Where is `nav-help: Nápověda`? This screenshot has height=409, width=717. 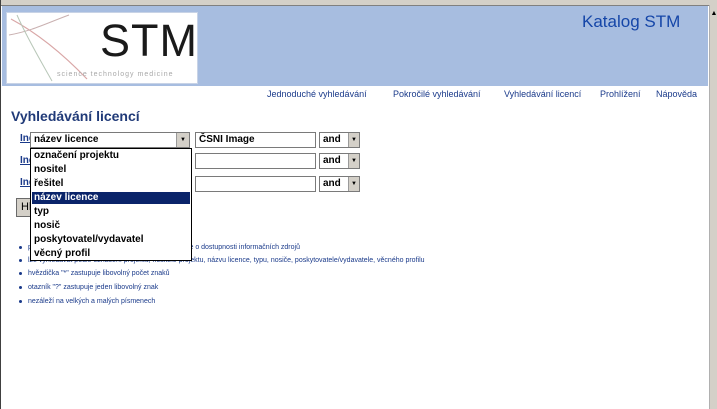 nav-help: Nápověda is located at coordinates (676, 94).